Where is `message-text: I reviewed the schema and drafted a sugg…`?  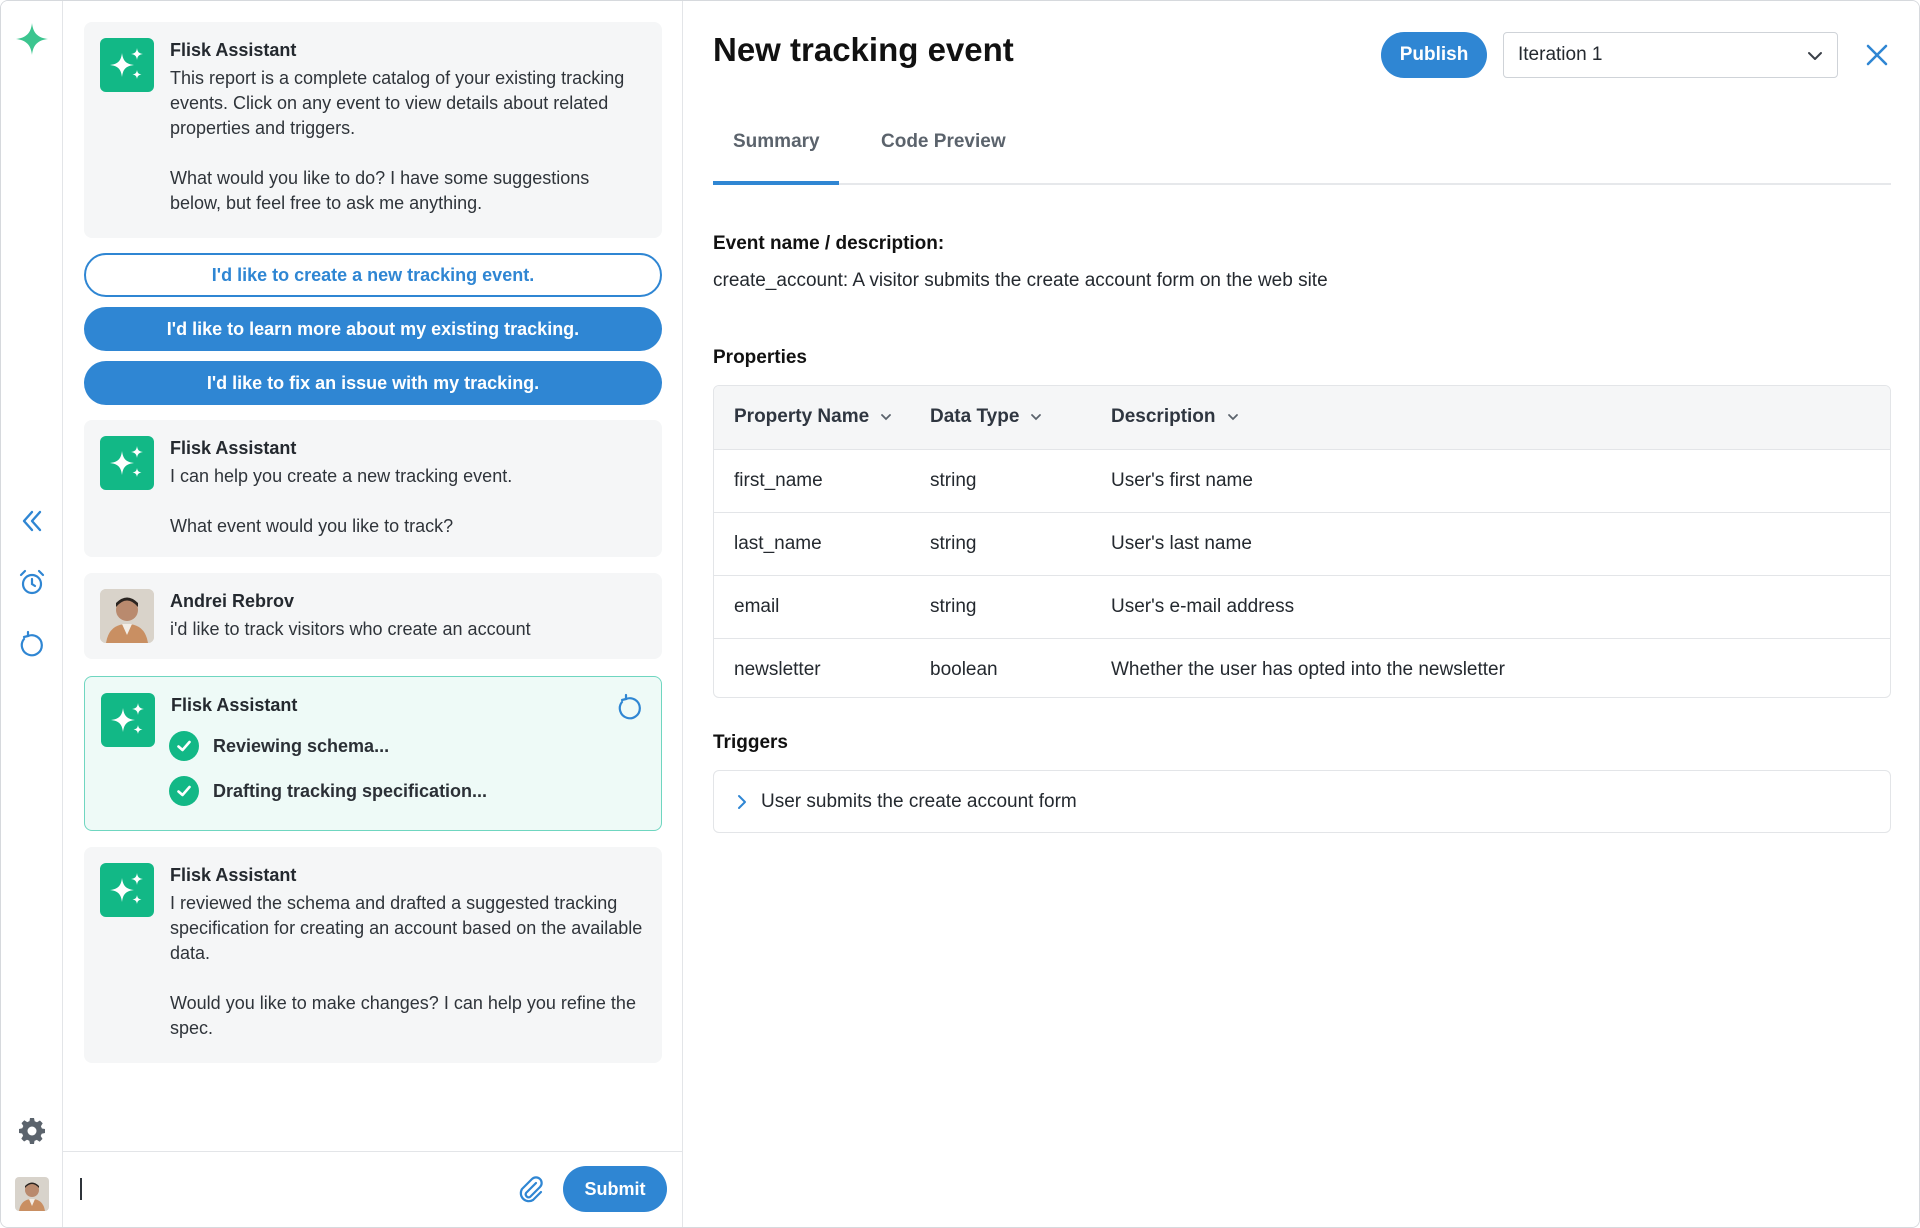
message-text: I reviewed the schema and drafted a sugg… is located at coordinates (406, 965).